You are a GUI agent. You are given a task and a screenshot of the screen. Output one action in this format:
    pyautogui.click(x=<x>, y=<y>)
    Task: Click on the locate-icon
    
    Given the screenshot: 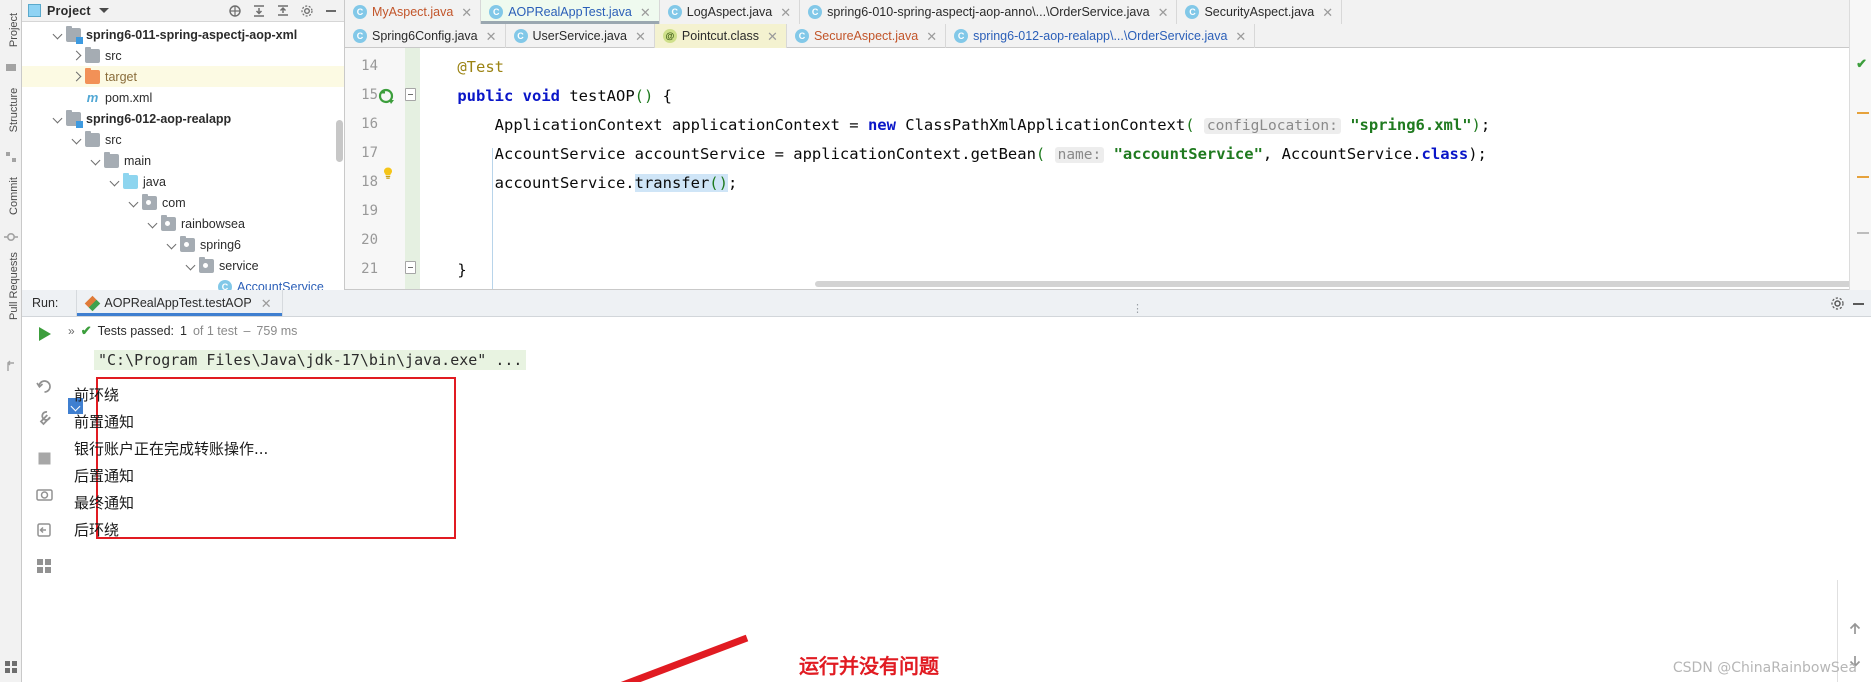 What is the action you would take?
    pyautogui.click(x=235, y=11)
    